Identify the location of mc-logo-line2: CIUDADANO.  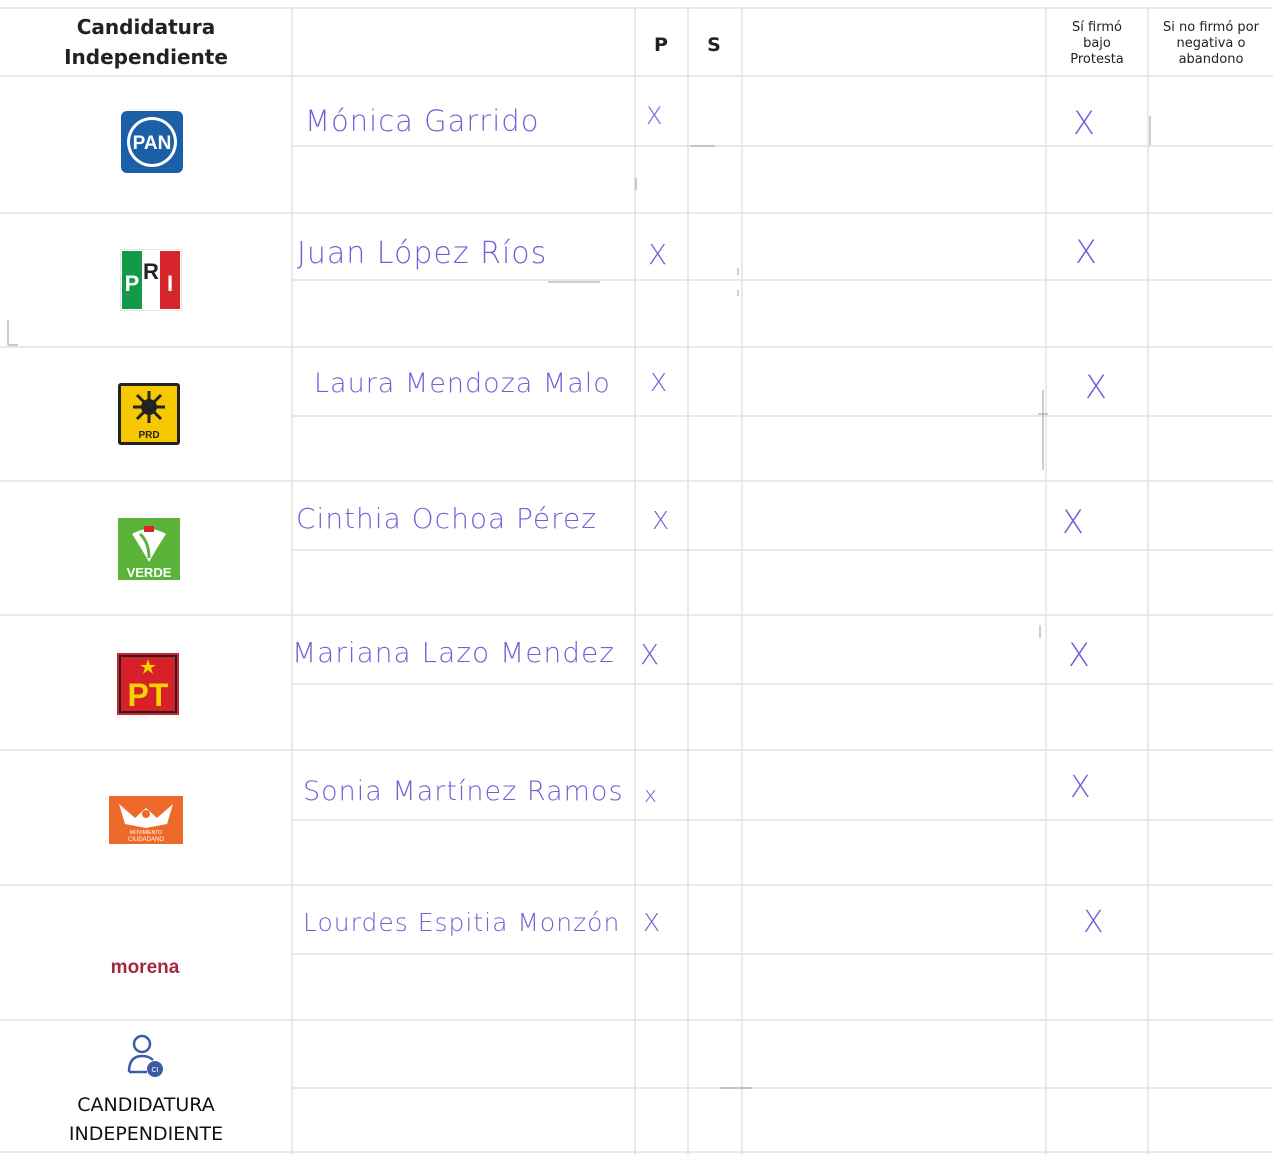
(146, 840).